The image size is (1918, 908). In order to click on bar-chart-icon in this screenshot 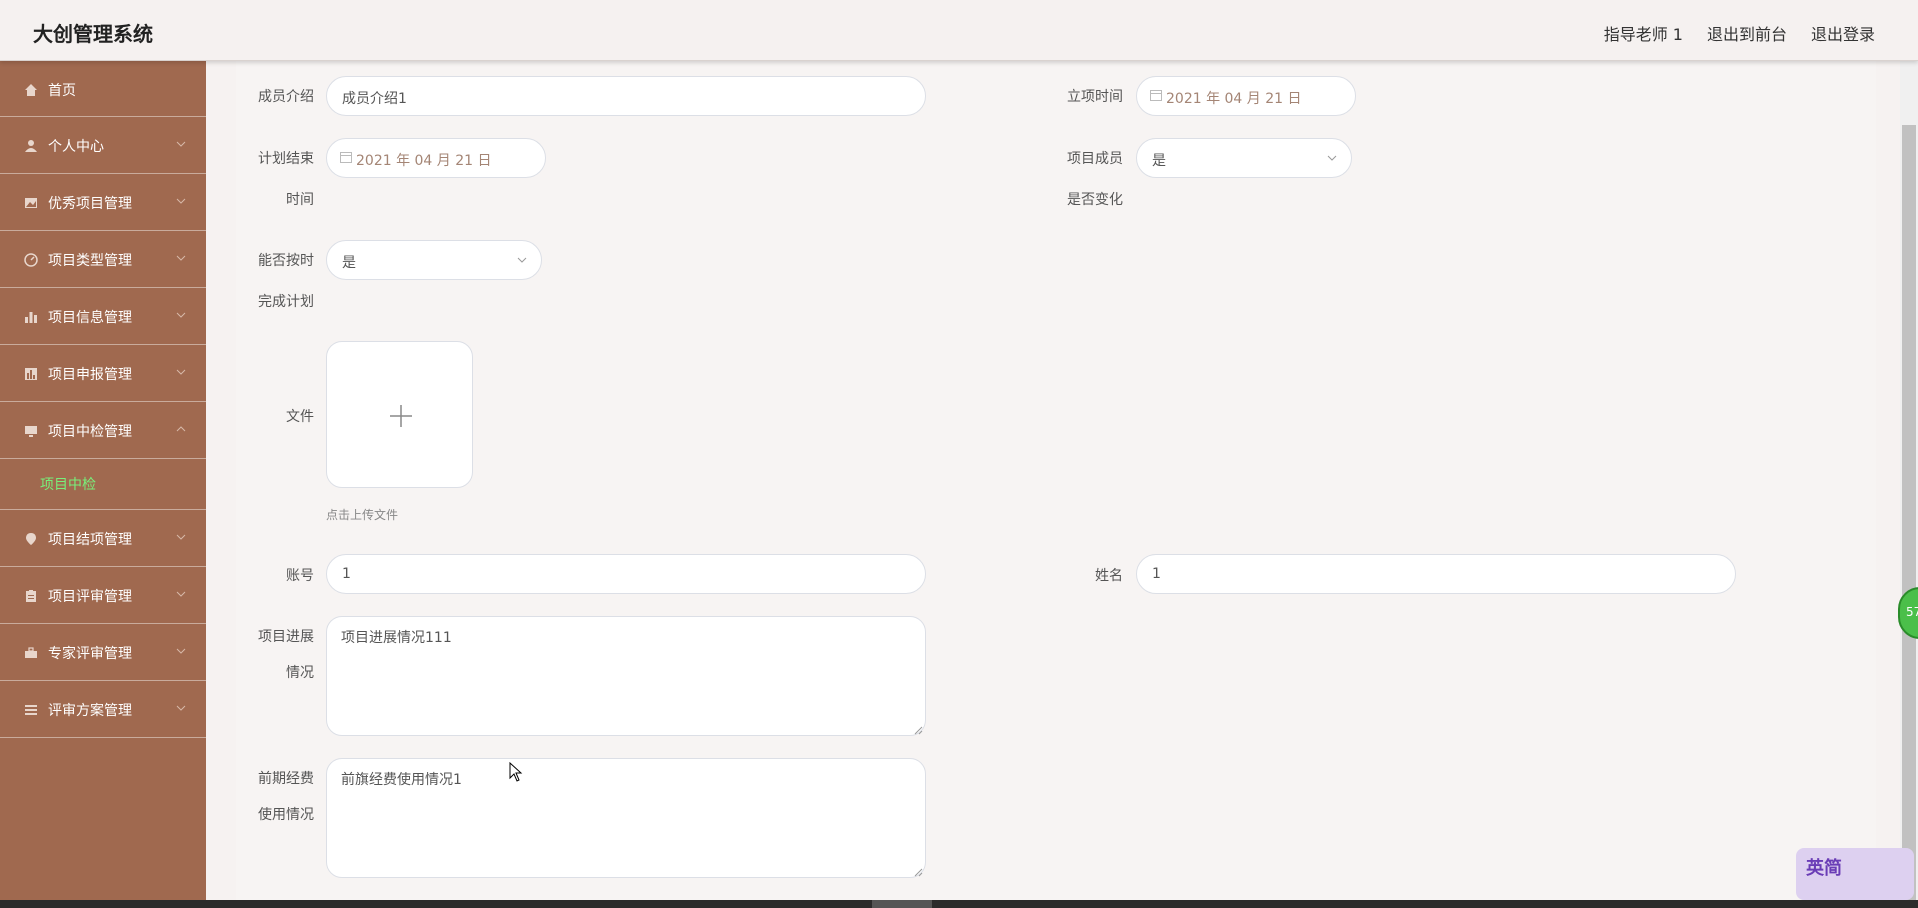, I will do `click(31, 316)`.